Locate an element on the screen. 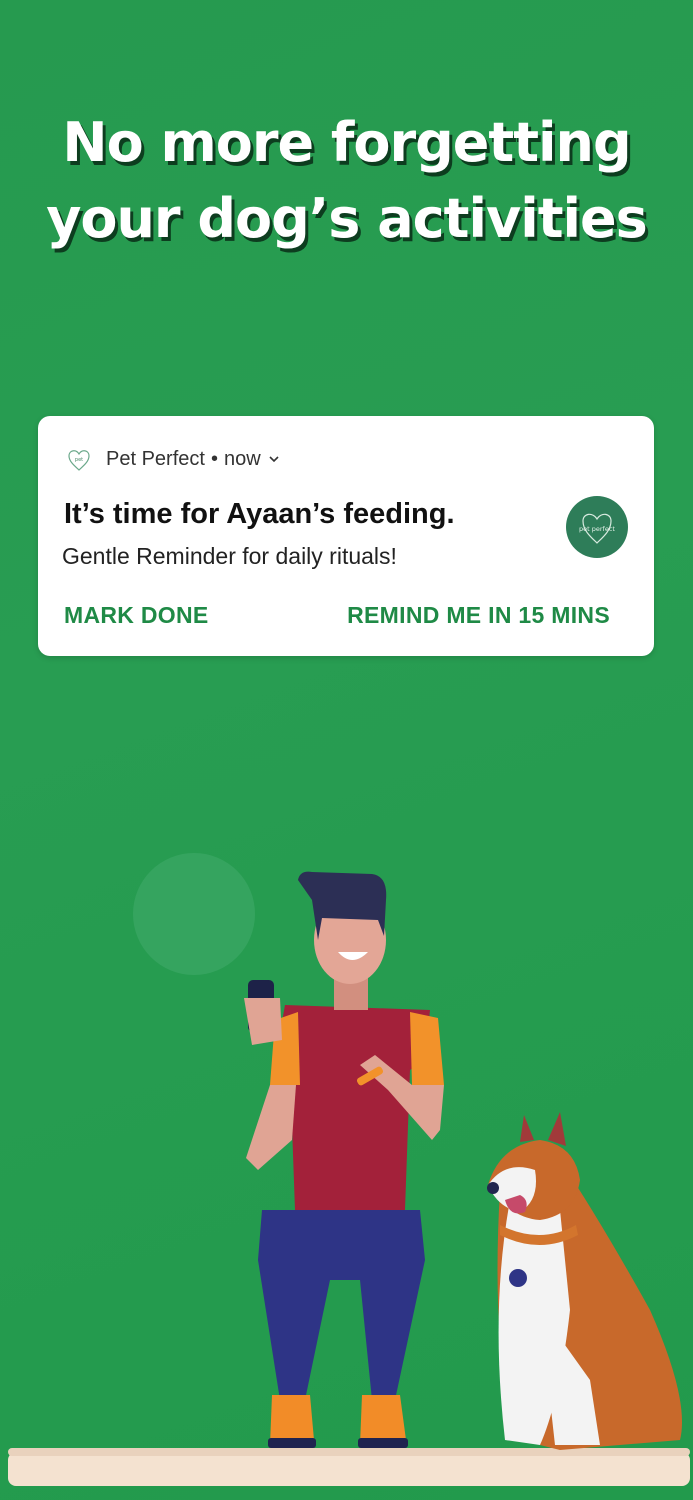 This screenshot has height=1500, width=693. app-name: Pet Perfect is located at coordinates (155, 458).